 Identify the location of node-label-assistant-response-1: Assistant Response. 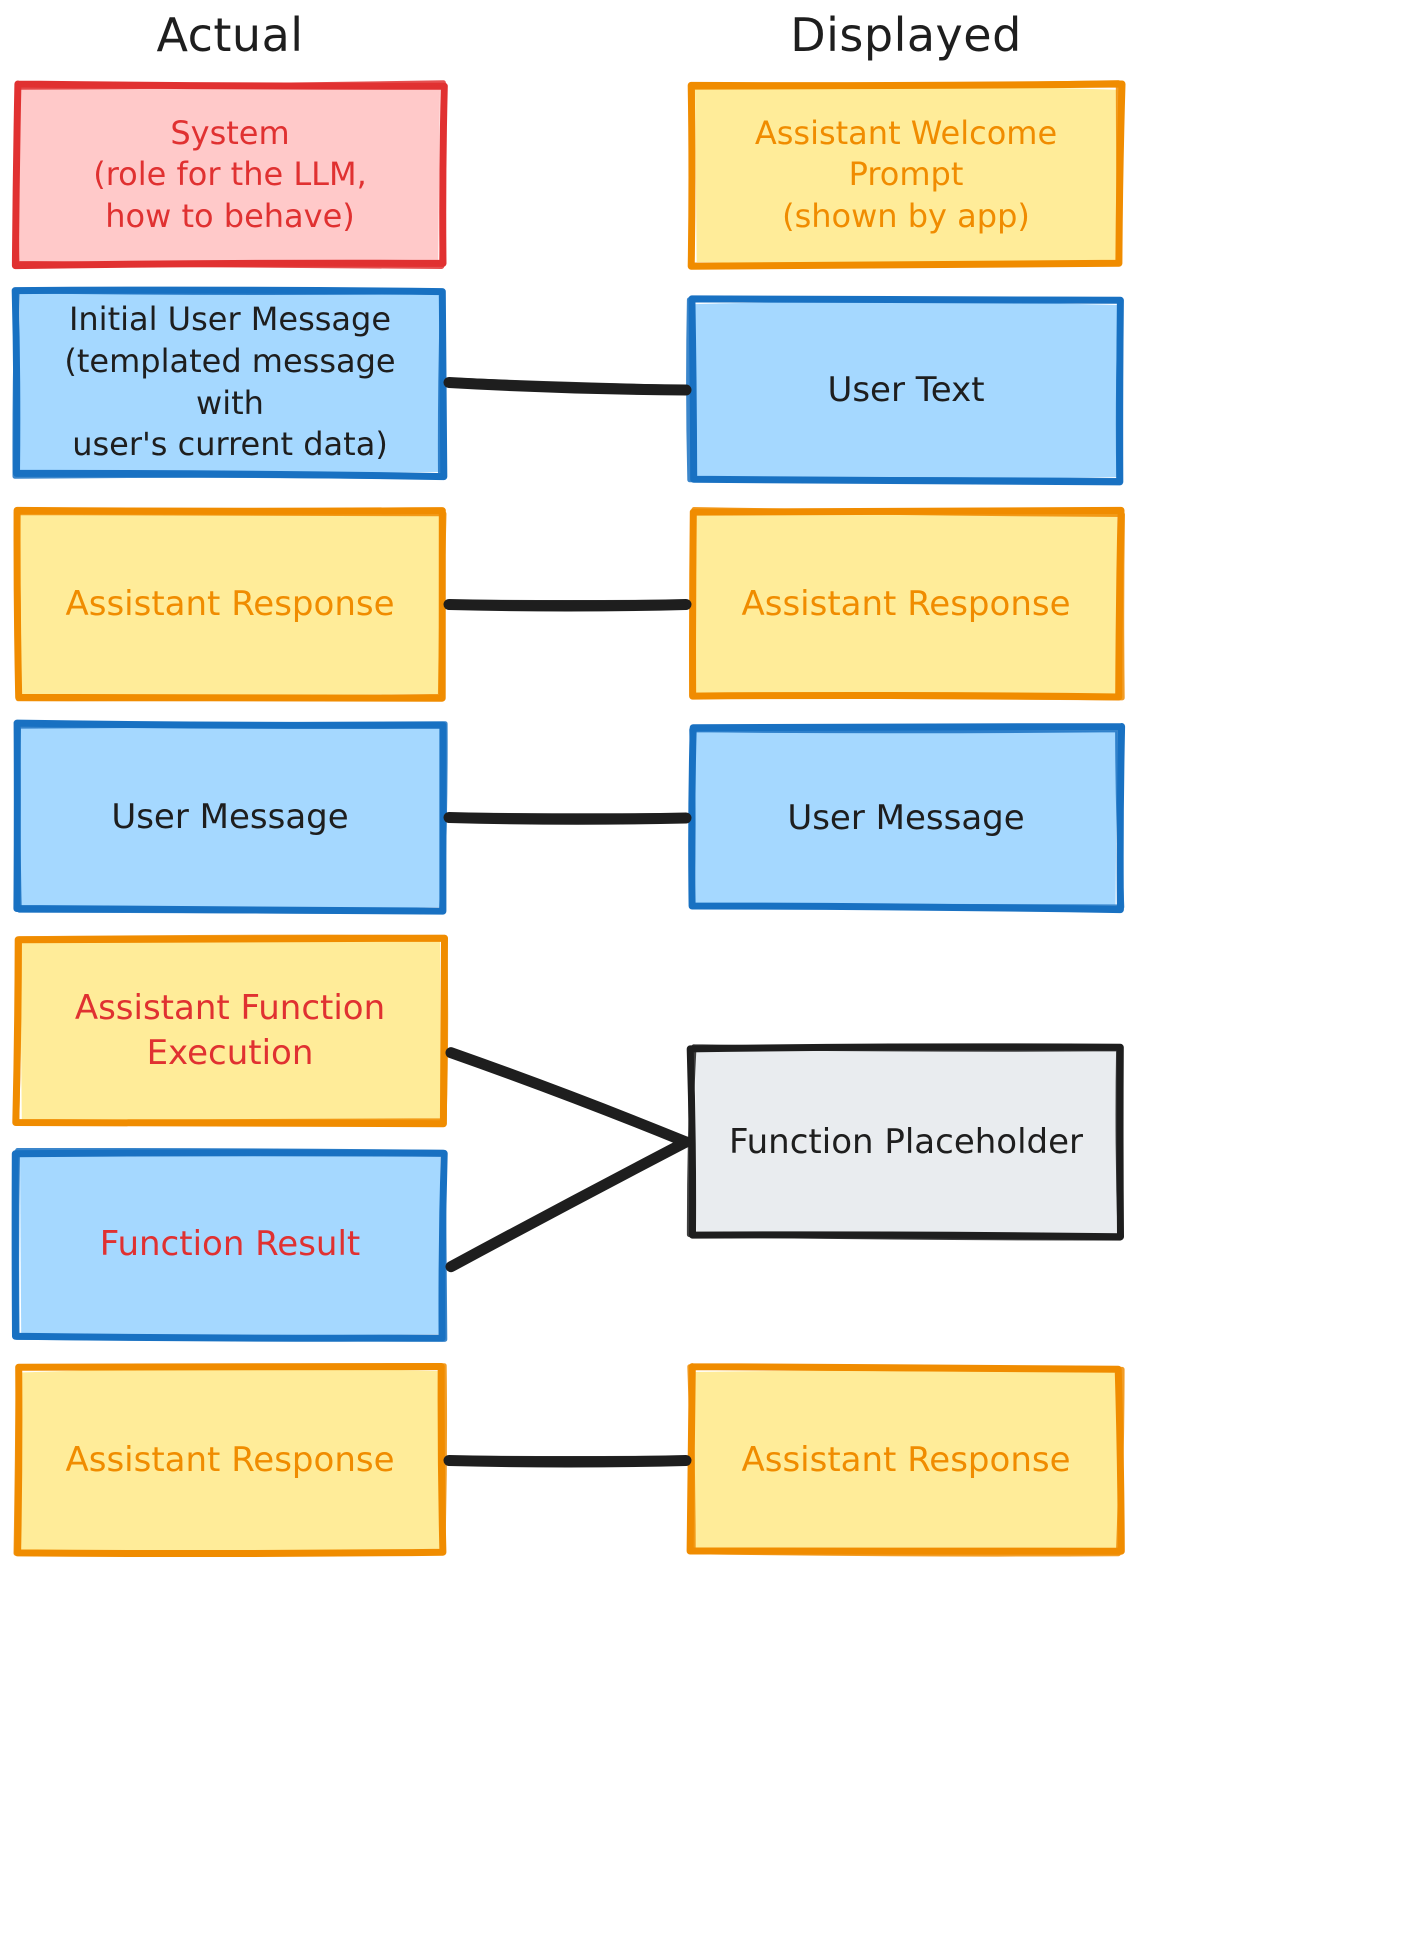
(230, 604).